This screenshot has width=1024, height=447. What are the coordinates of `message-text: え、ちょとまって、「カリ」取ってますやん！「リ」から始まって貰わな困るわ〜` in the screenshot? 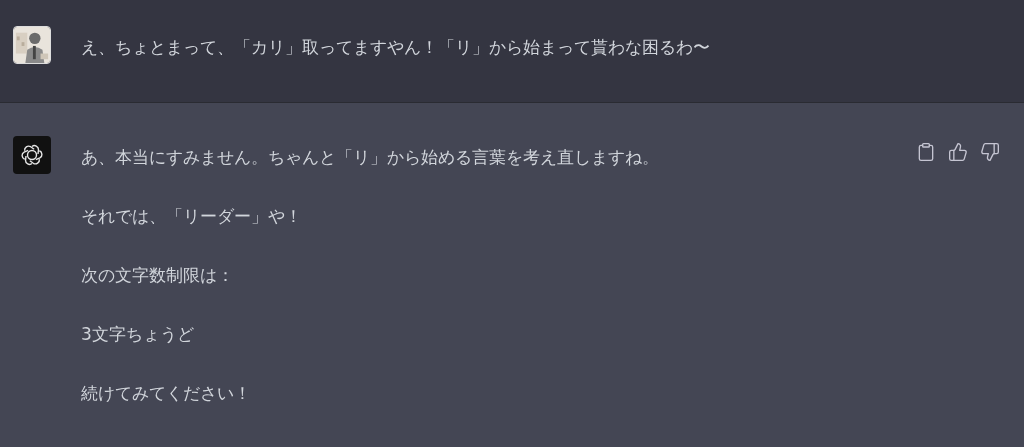 It's located at (396, 47).